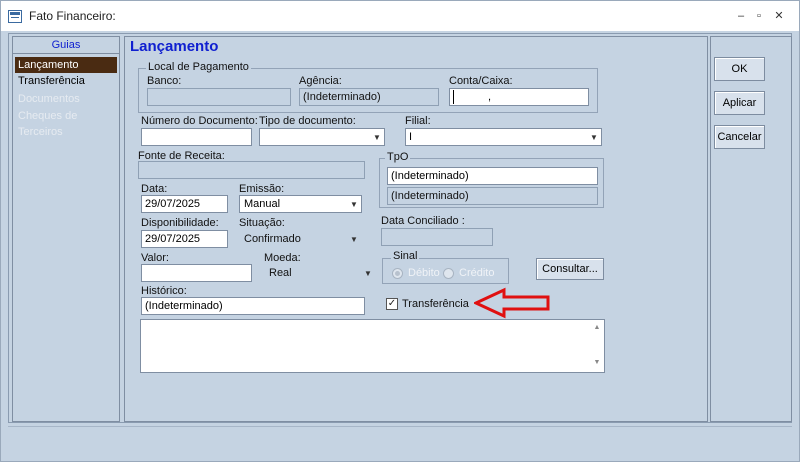 Image resolution: width=800 pixels, height=462 pixels. What do you see at coordinates (66, 81) in the screenshot?
I see `guia-item-transferencia: Transferência` at bounding box center [66, 81].